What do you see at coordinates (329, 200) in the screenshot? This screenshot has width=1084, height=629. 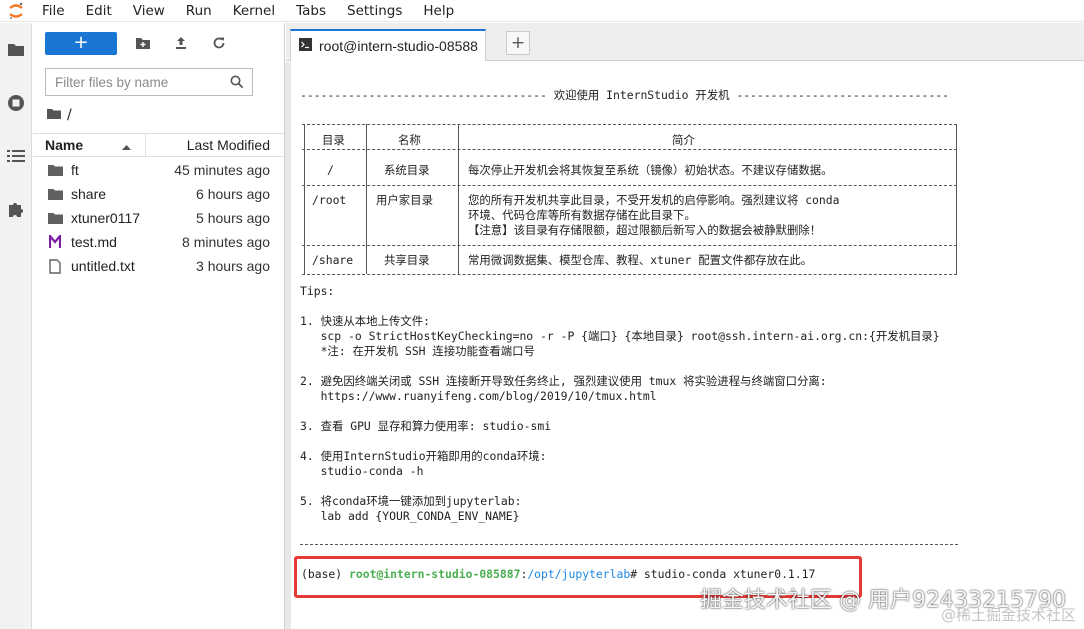 I see `table-cell-dir: /root` at bounding box center [329, 200].